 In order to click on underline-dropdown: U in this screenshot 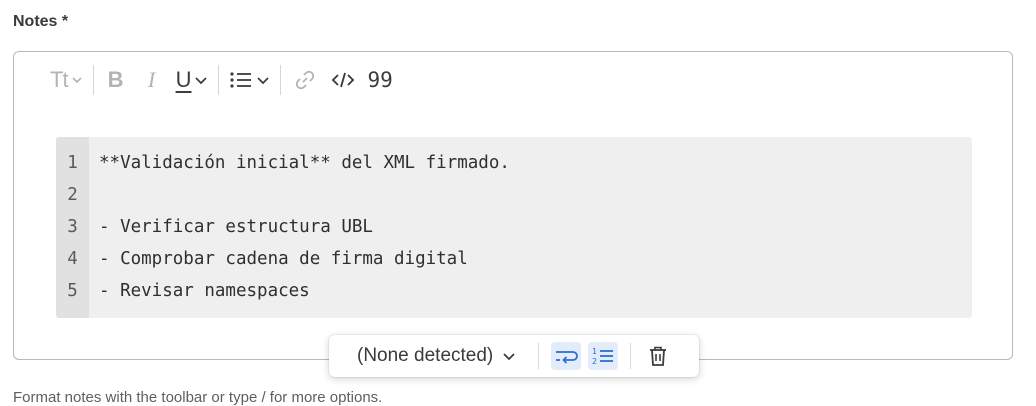, I will do `click(192, 80)`.